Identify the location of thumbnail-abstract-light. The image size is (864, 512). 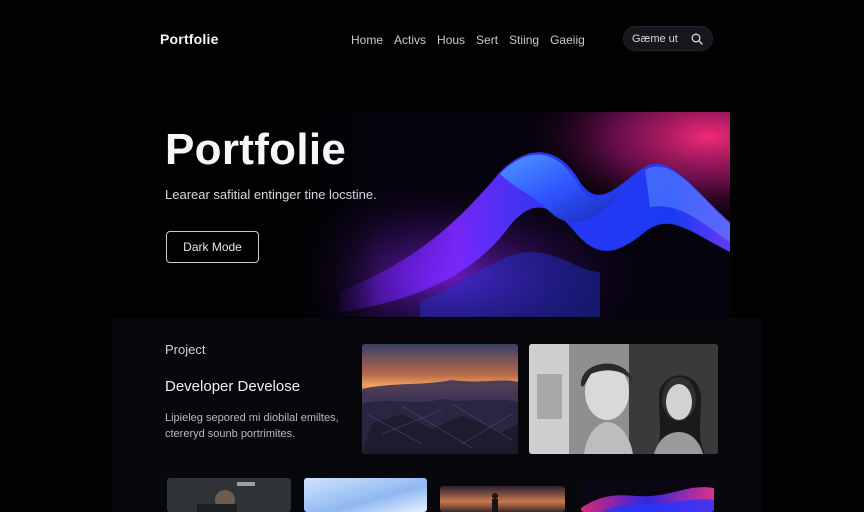
(365, 495).